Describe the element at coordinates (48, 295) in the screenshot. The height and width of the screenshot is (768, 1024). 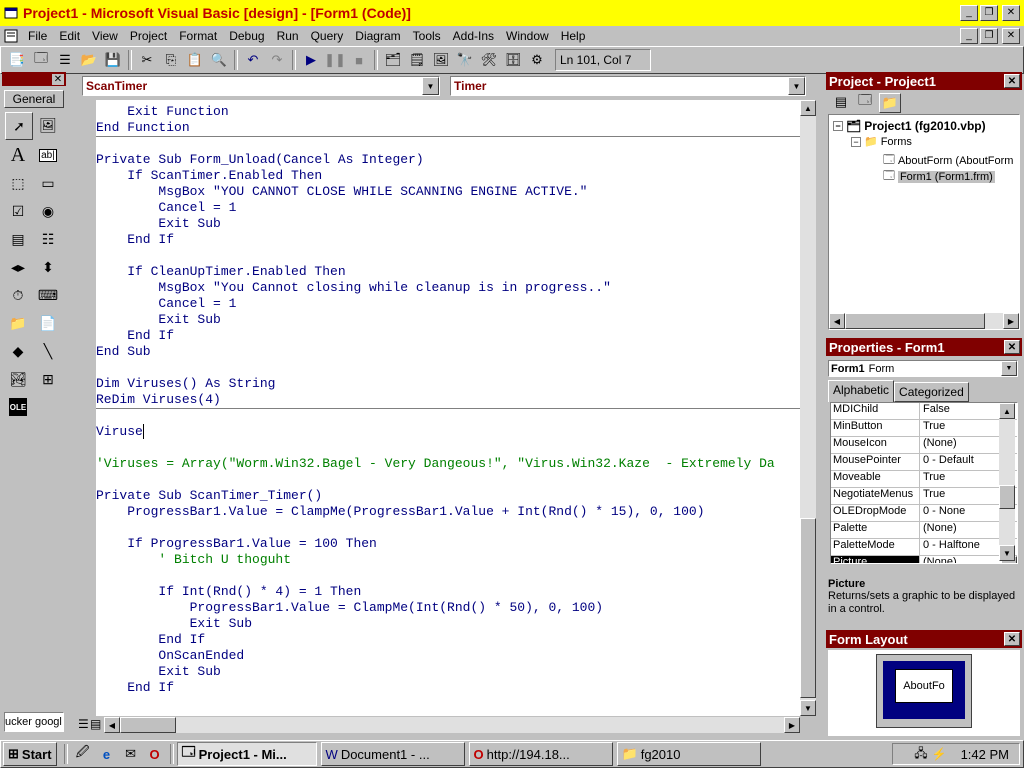
I see `drivelistbox-icon: ⌨` at that location.